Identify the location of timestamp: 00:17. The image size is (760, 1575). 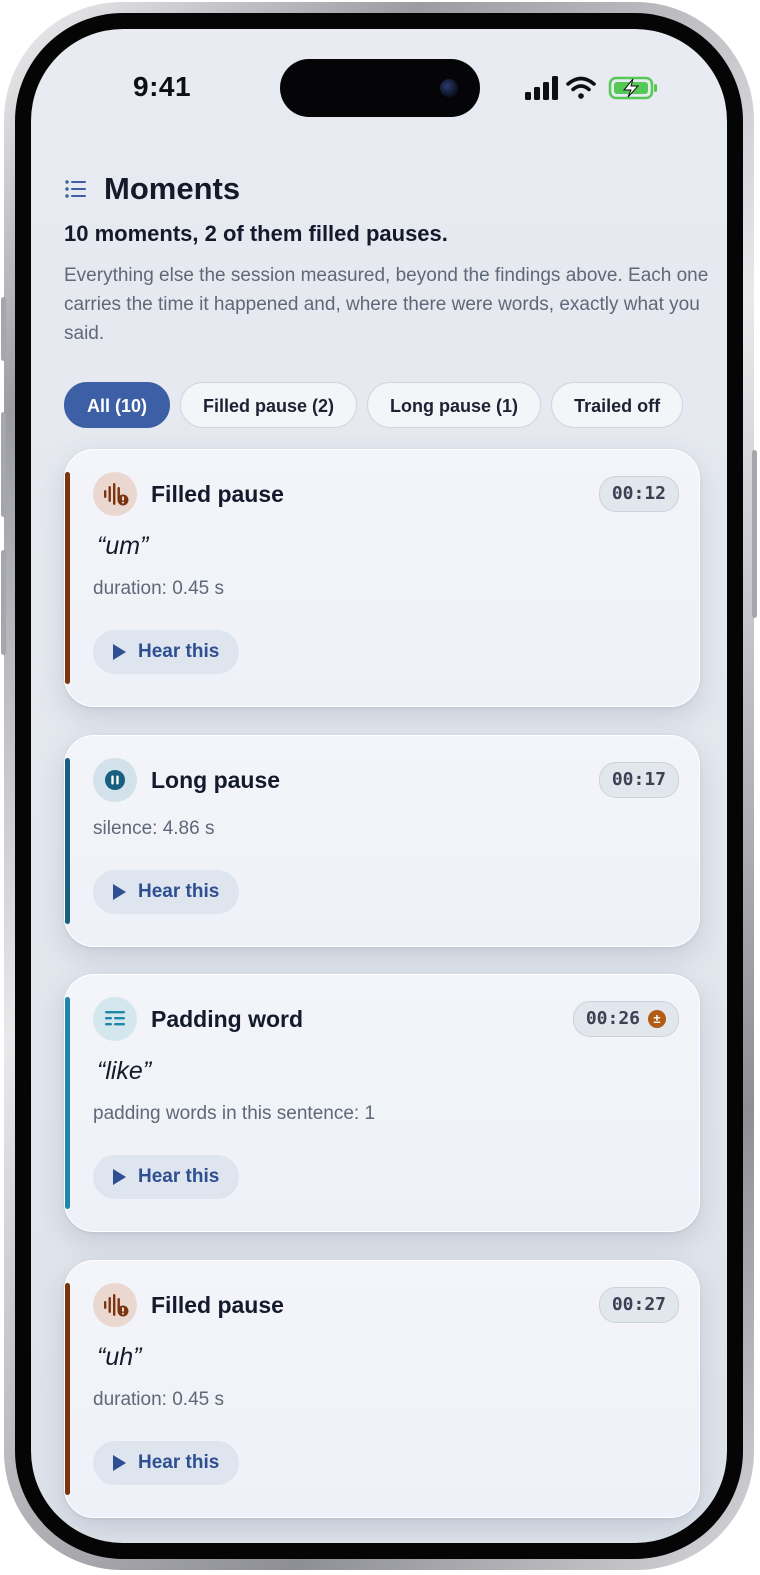
(638, 779).